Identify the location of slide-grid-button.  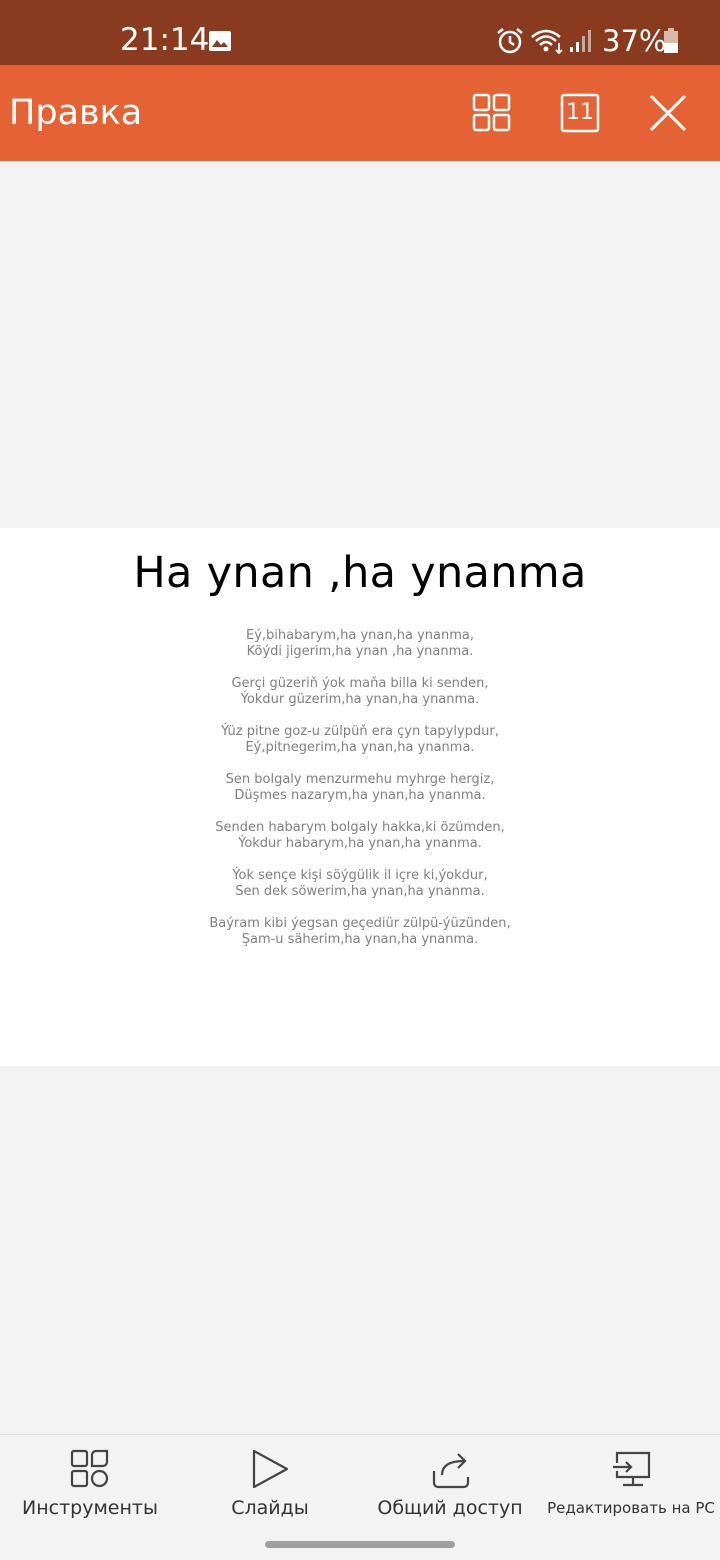
(492, 113).